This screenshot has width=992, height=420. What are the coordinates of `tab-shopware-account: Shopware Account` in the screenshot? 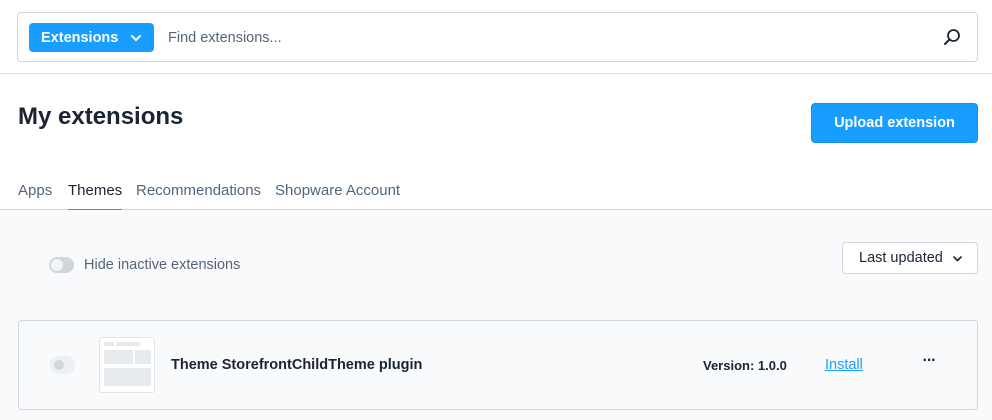 It's located at (337, 195).